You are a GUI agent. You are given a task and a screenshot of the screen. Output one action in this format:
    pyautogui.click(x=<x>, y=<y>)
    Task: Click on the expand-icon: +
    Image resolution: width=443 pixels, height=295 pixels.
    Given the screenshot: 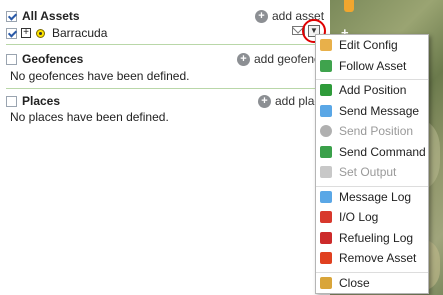 What is the action you would take?
    pyautogui.click(x=26, y=33)
    